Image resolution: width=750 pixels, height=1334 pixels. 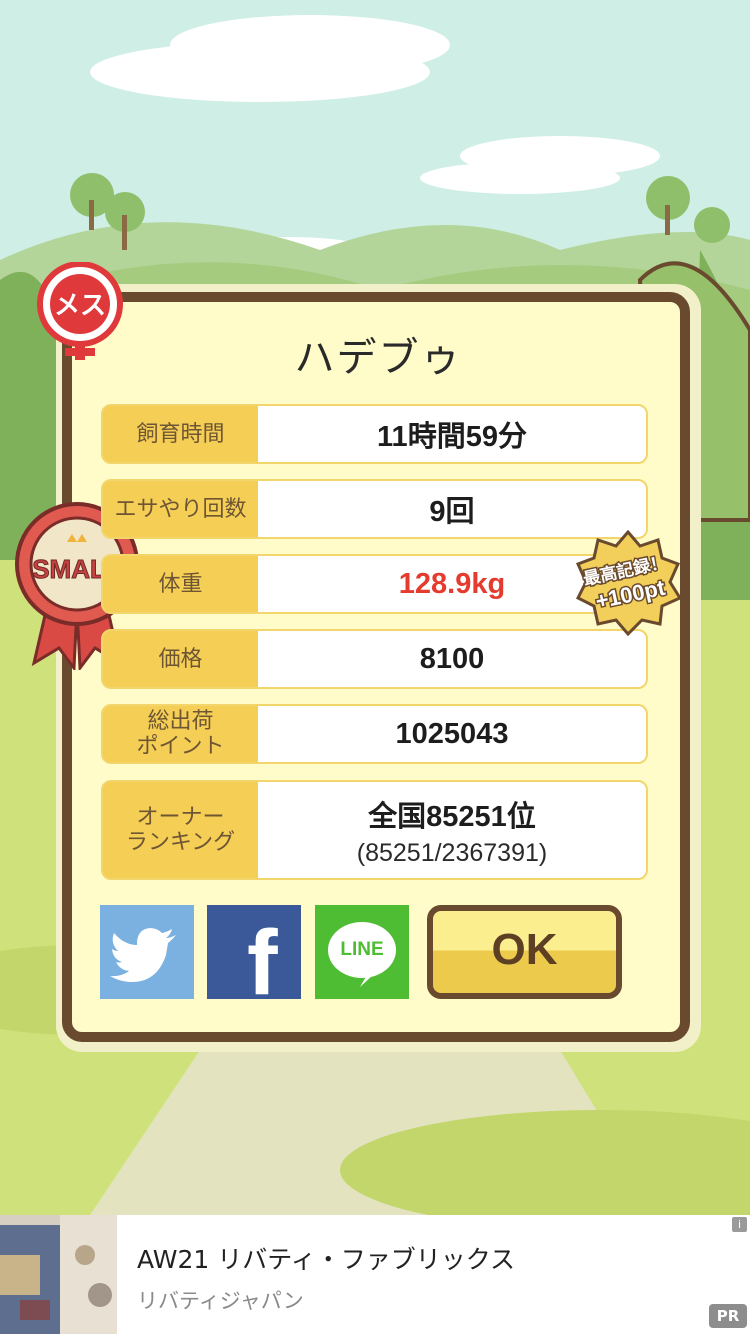 I want to click on stat-label: 価格, so click(x=180, y=659).